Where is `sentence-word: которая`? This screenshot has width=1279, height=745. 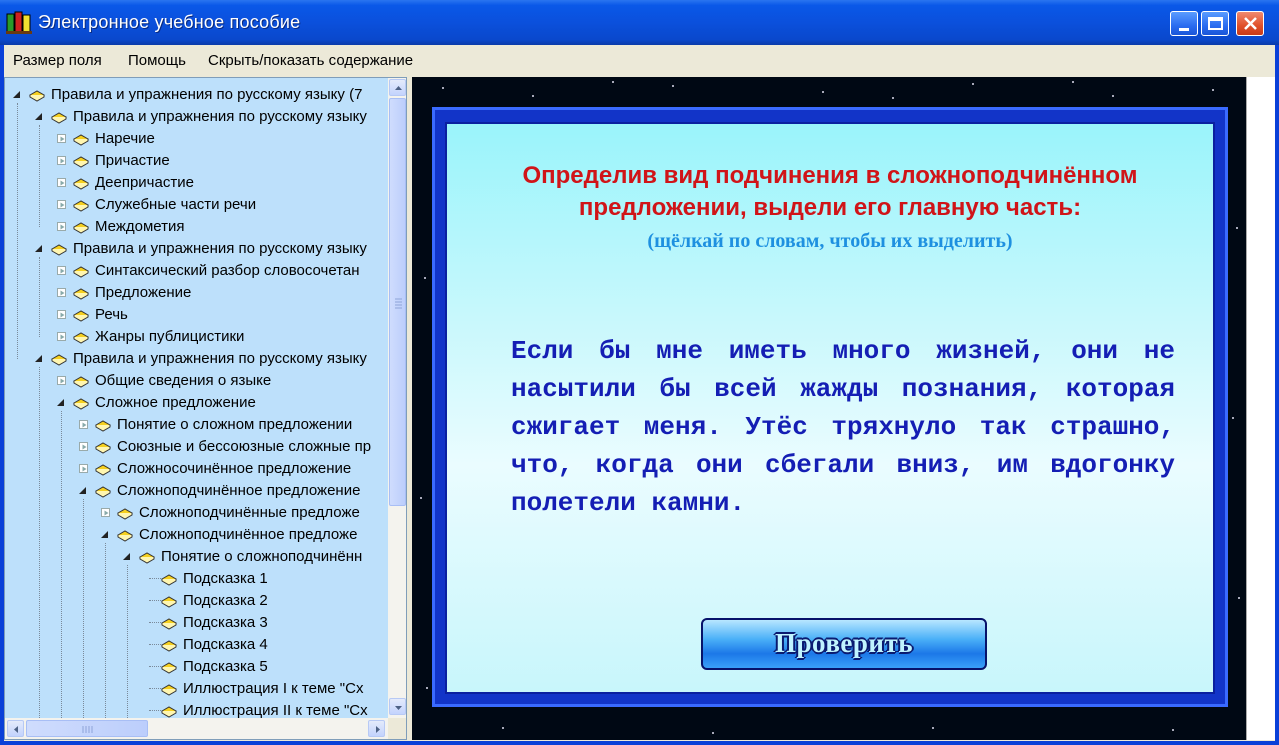 sentence-word: которая is located at coordinates (1120, 389).